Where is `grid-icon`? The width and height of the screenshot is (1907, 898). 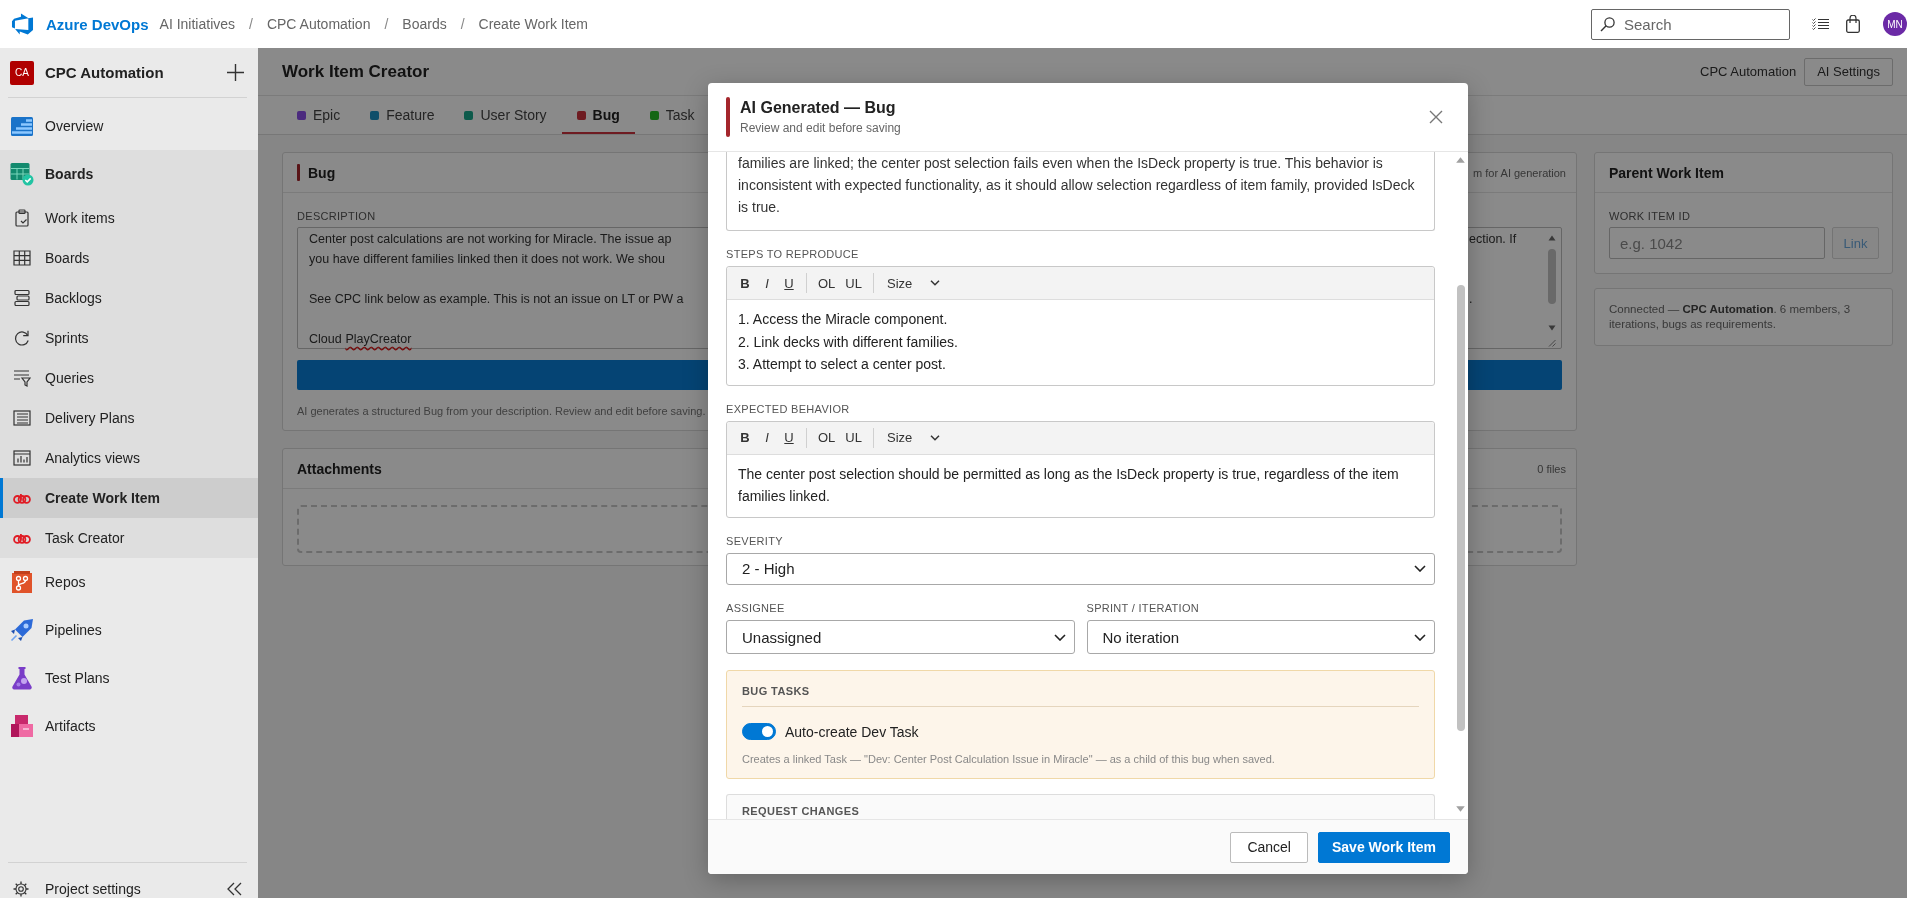 grid-icon is located at coordinates (22, 258).